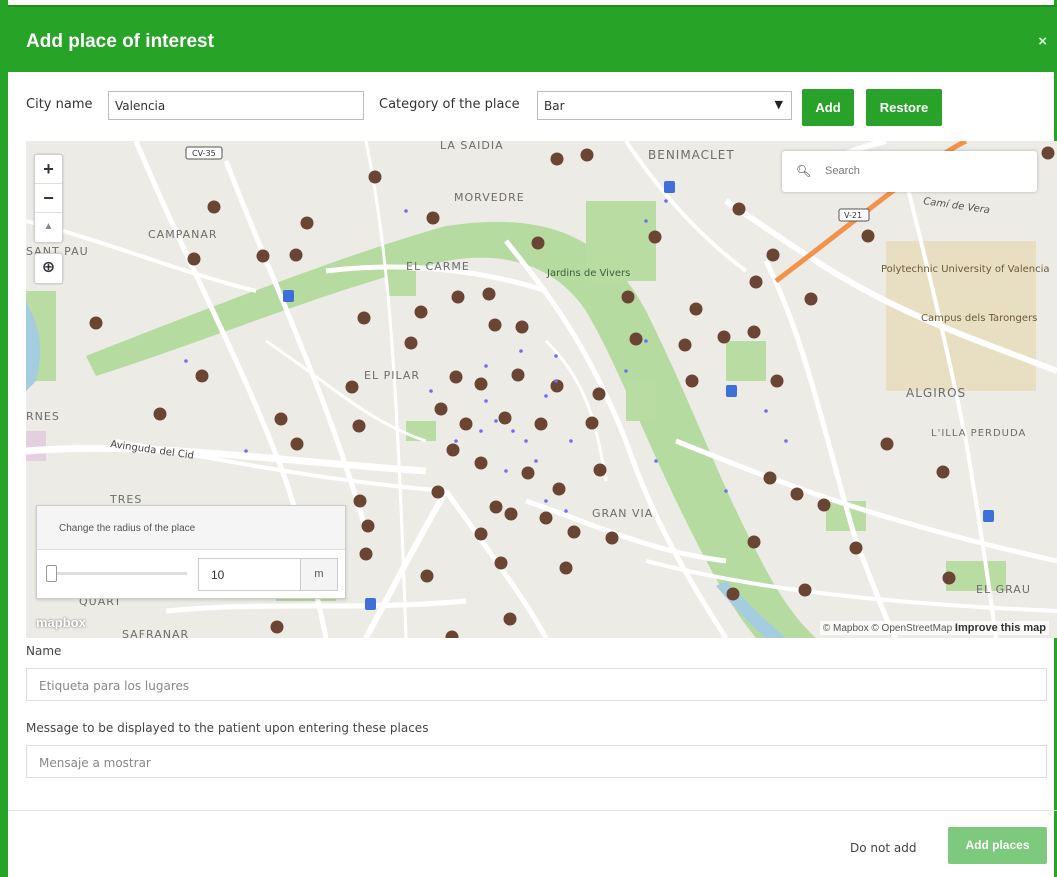 This screenshot has height=877, width=1057. Describe the element at coordinates (997, 845) in the screenshot. I see `add-places-button: Add places` at that location.